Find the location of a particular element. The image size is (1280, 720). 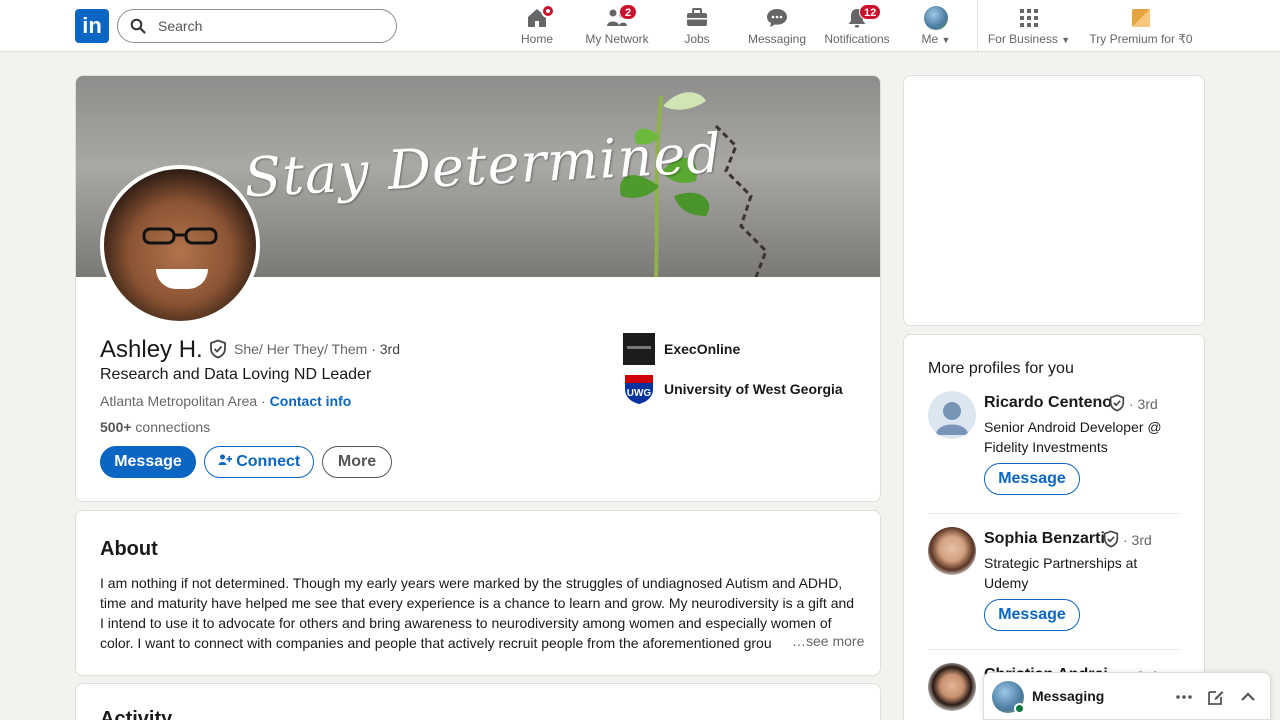

more-button: More is located at coordinates (357, 462).